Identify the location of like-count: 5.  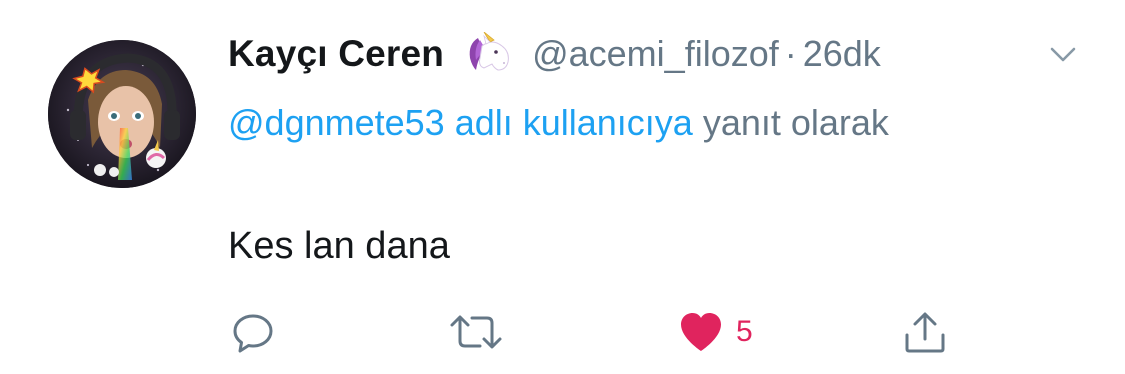
(744, 331).